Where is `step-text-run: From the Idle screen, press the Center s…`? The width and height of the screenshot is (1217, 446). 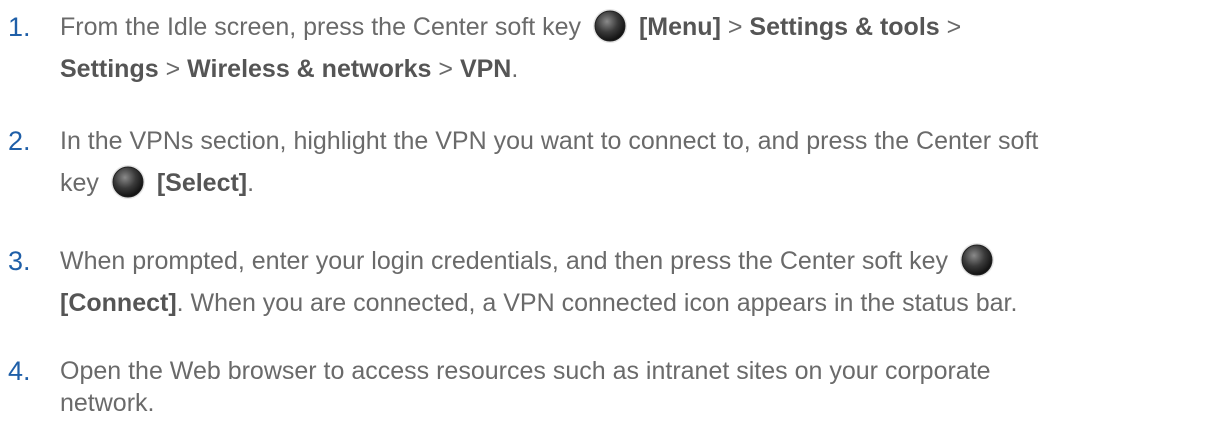 step-text-run: From the Idle screen, press the Center s… is located at coordinates (321, 27).